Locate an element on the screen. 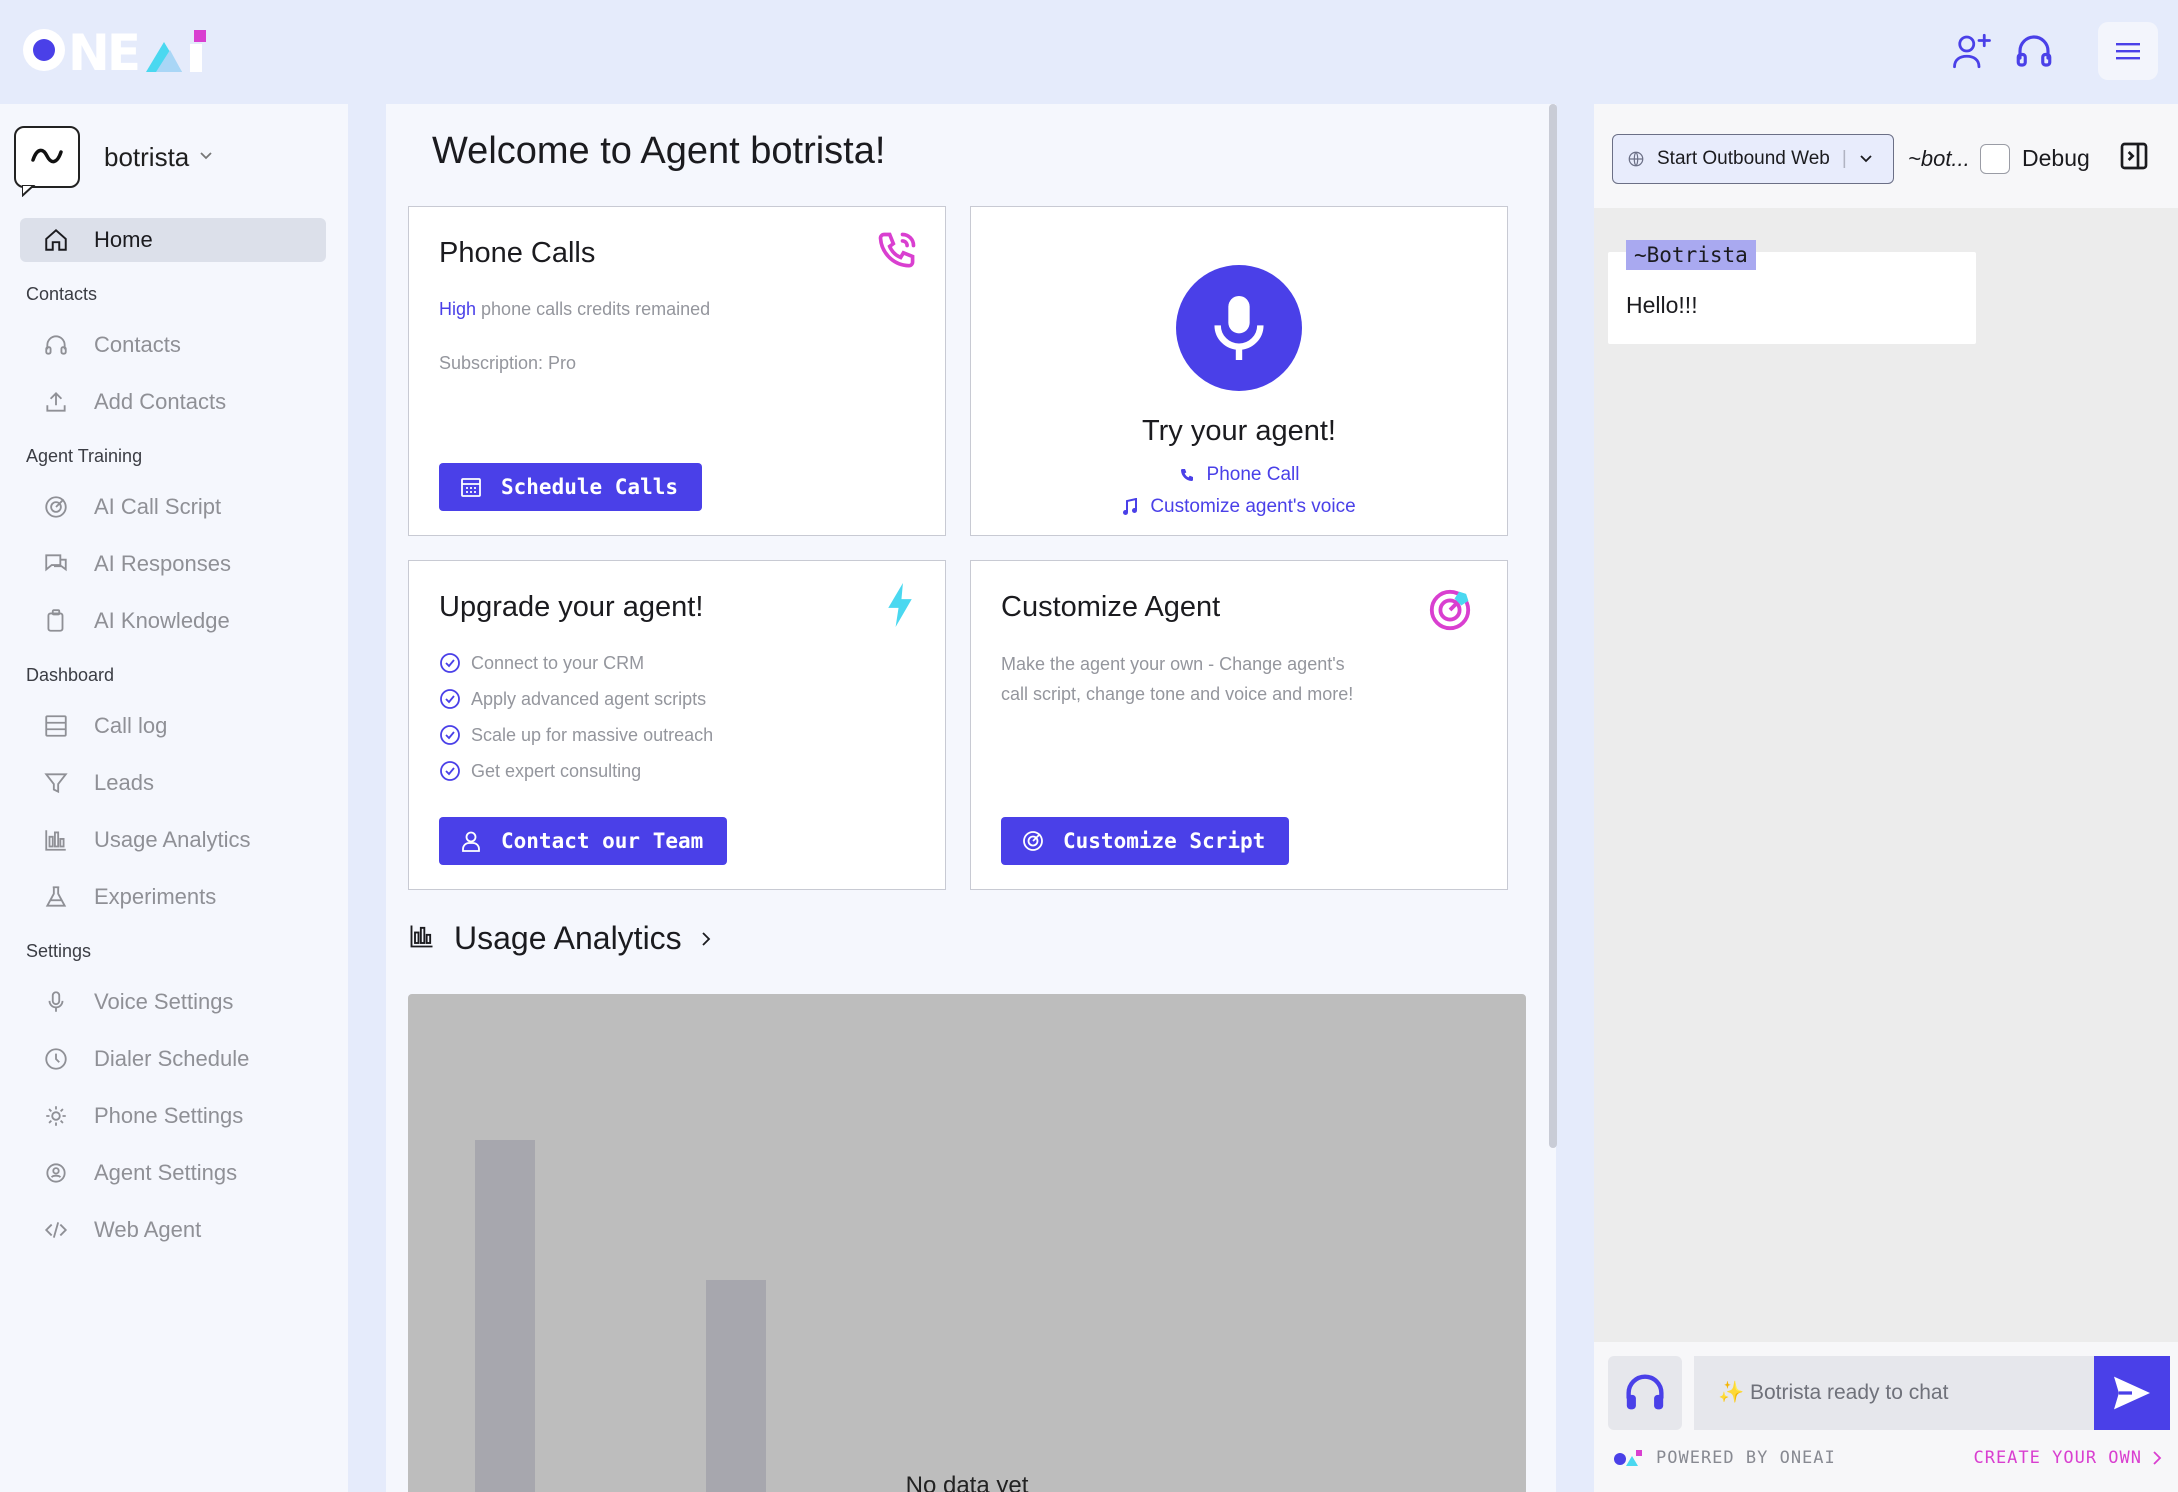  schedule-calls-button: Schedule Calls is located at coordinates (571, 487).